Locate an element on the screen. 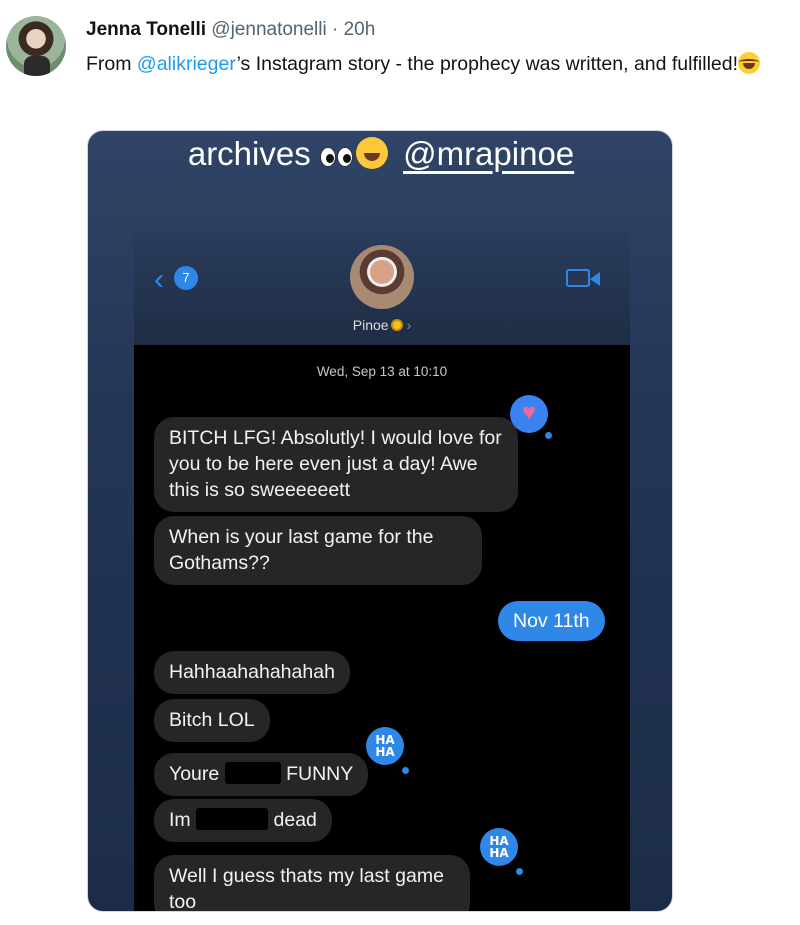 The width and height of the screenshot is (800, 925). tweet-header: Jenna Tonelli @jennatonelli · 20h is located at coordinates (230, 30).